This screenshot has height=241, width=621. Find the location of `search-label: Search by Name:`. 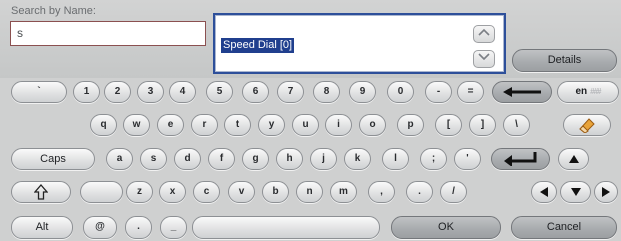

search-label: Search by Name: is located at coordinates (53, 11).